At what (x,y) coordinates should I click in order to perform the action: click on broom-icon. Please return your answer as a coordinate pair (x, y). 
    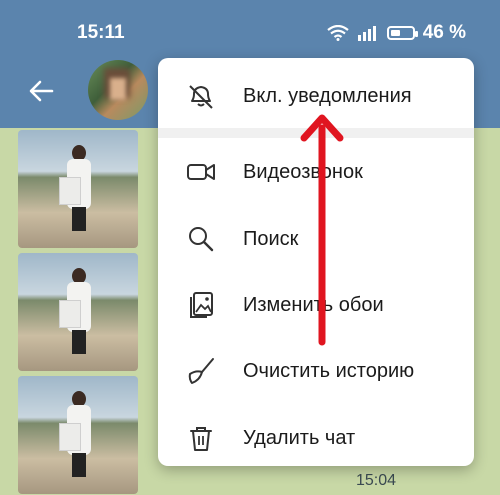
    Looking at the image, I should click on (201, 371).